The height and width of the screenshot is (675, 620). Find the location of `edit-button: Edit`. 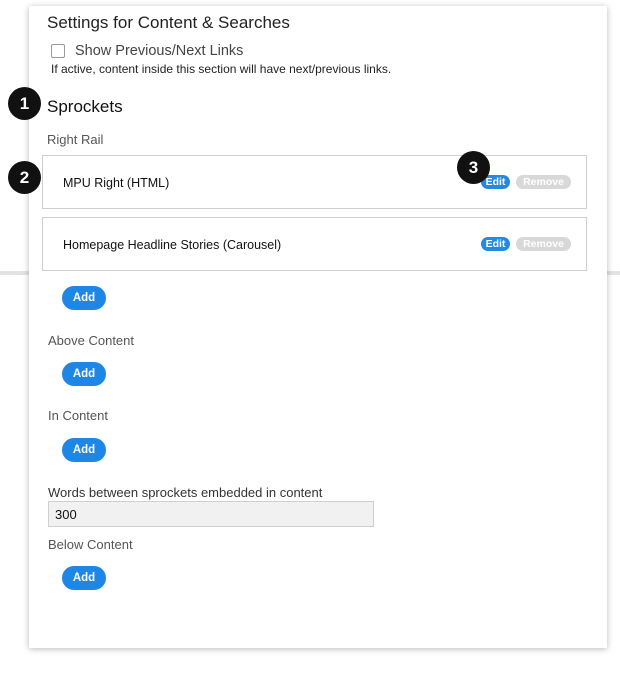

edit-button: Edit is located at coordinates (495, 244).